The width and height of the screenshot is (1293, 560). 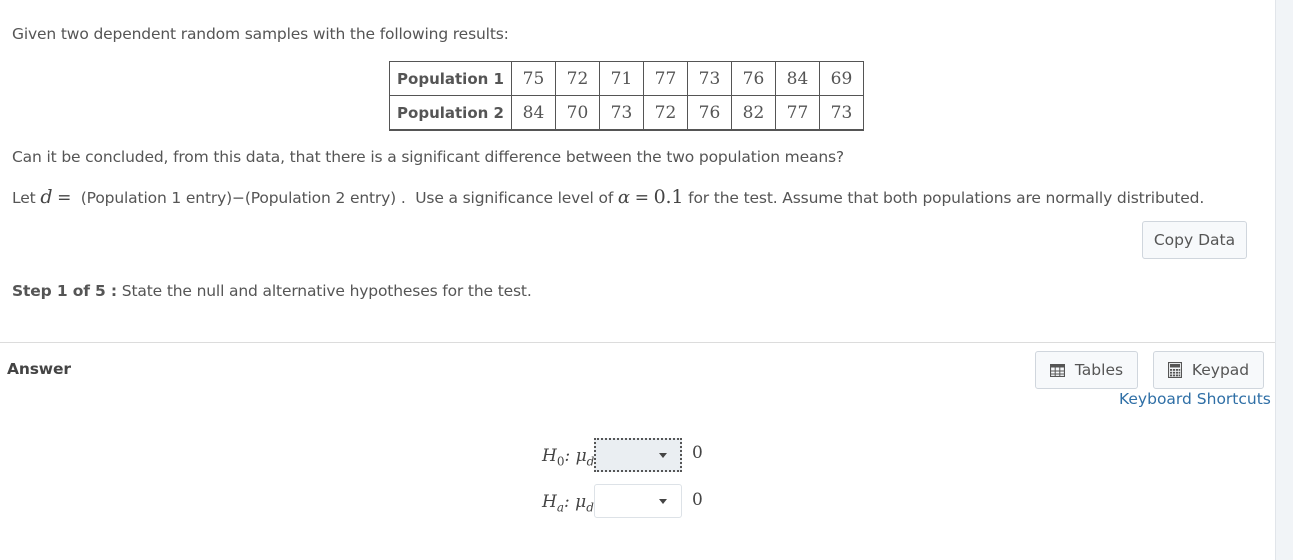 I want to click on keypad-label: Keypad, so click(x=1220, y=370).